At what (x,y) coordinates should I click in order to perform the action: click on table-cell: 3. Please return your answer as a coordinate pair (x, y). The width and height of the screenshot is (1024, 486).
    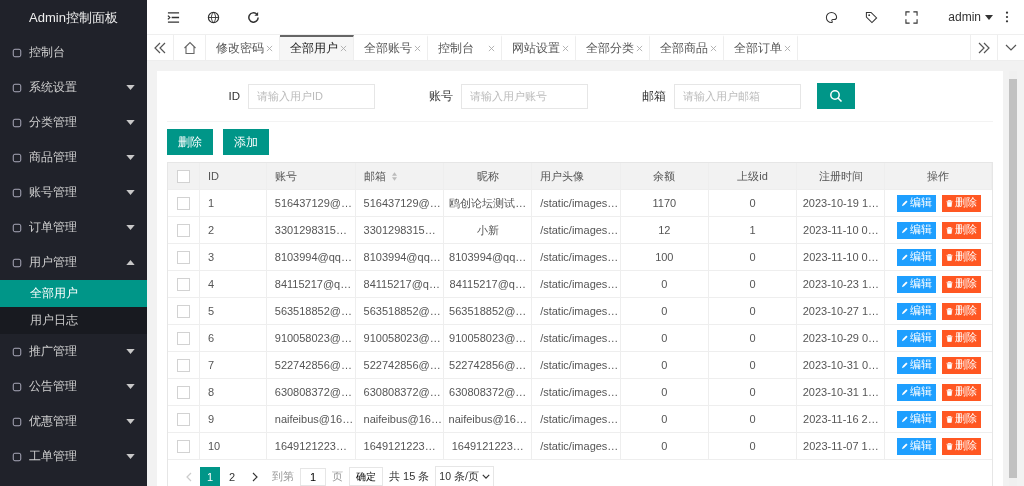
    Looking at the image, I should click on (211, 257).